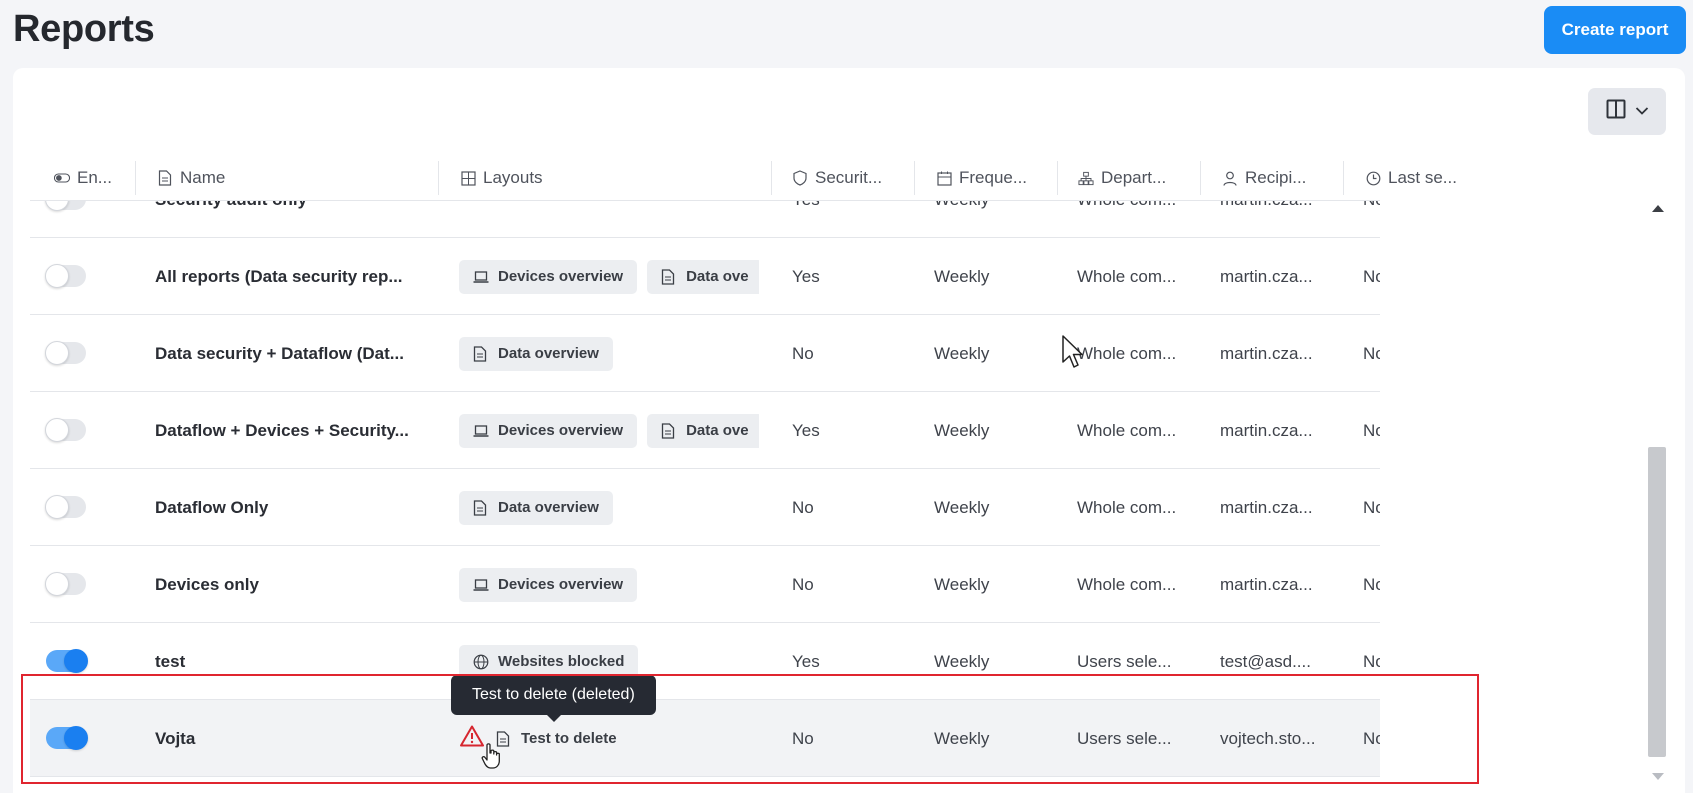 This screenshot has height=793, width=1693. What do you see at coordinates (1616, 111) in the screenshot?
I see `columns-icon` at bounding box center [1616, 111].